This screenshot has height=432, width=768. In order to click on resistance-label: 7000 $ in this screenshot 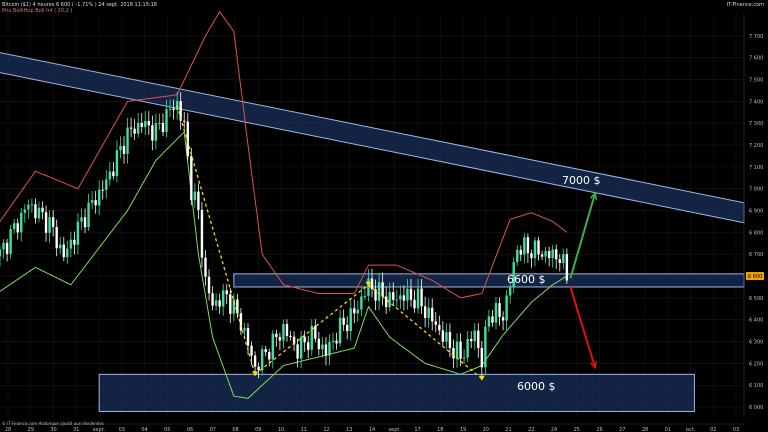, I will do `click(581, 180)`.